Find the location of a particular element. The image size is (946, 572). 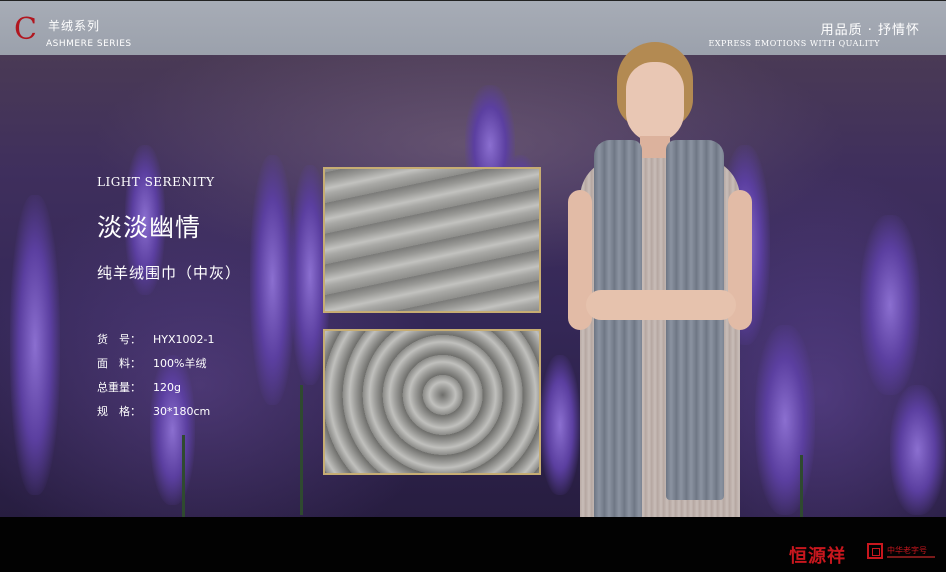

model-face is located at coordinates (655, 102).